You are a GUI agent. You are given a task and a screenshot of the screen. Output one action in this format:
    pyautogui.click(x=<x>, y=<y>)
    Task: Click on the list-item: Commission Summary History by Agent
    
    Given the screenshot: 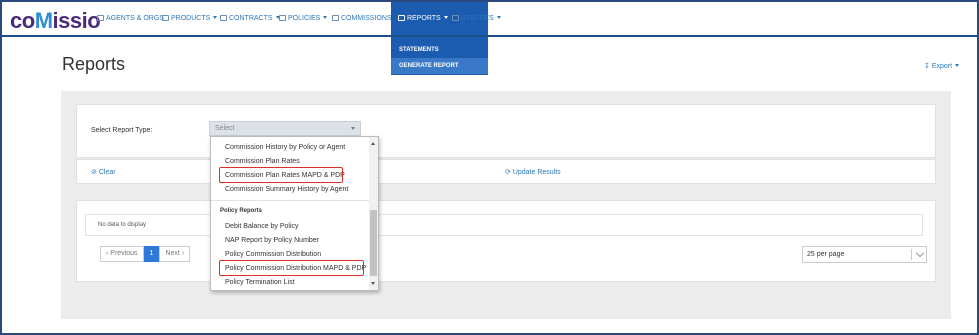 What is the action you would take?
    pyautogui.click(x=286, y=189)
    